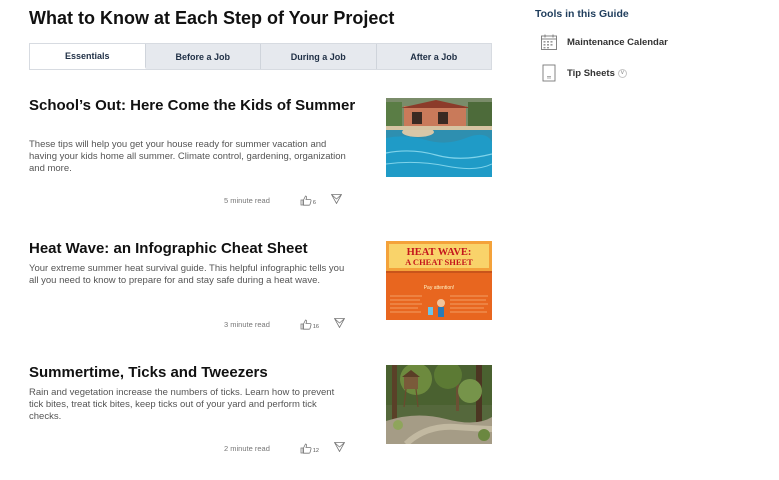  I want to click on article-thumbnail-heat-wave: HEAT WAVE: A CHEAT SHEET Pay attention!, so click(439, 280).